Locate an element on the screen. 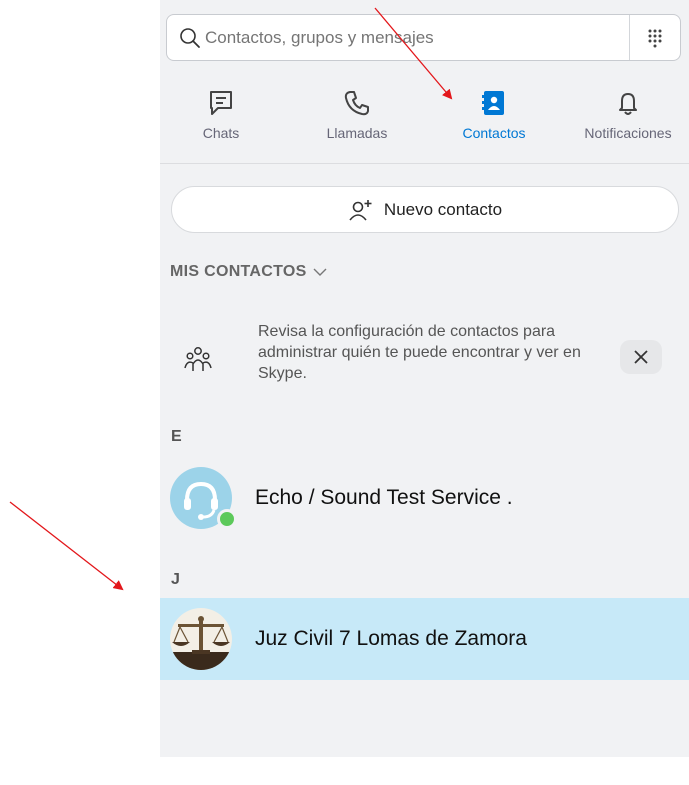 The height and width of the screenshot is (785, 689). scales-of-justice-icon is located at coordinates (201, 643).